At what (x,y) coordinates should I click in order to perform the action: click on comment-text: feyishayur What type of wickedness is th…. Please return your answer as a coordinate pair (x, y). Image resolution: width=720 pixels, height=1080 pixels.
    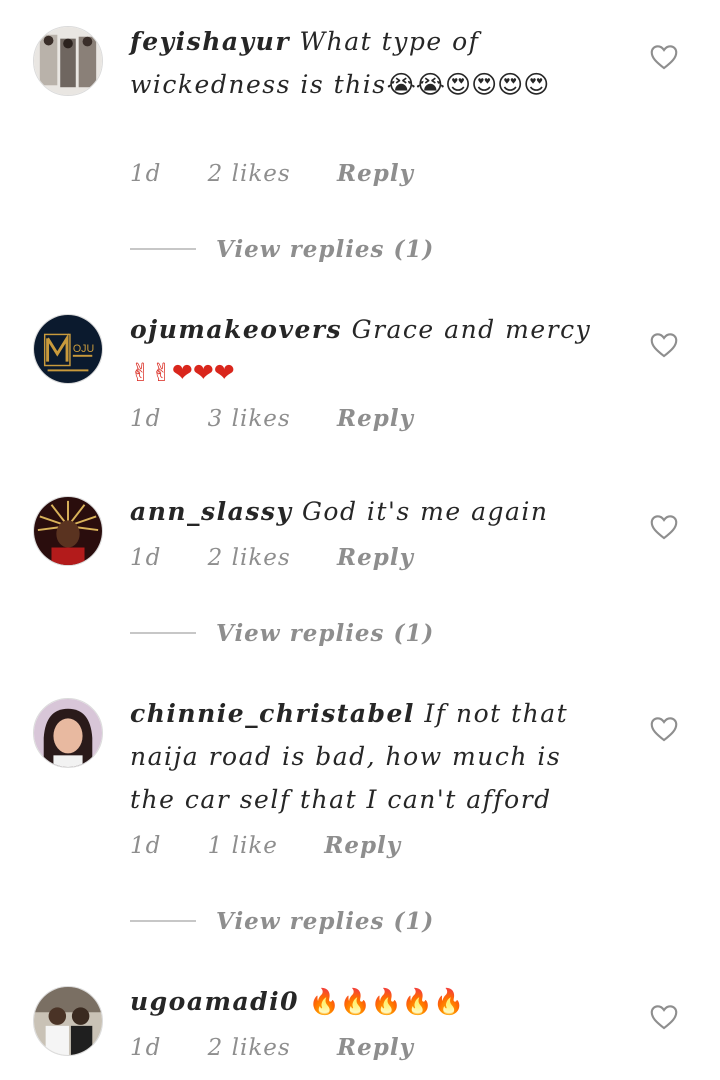
    Looking at the image, I should click on (370, 63).